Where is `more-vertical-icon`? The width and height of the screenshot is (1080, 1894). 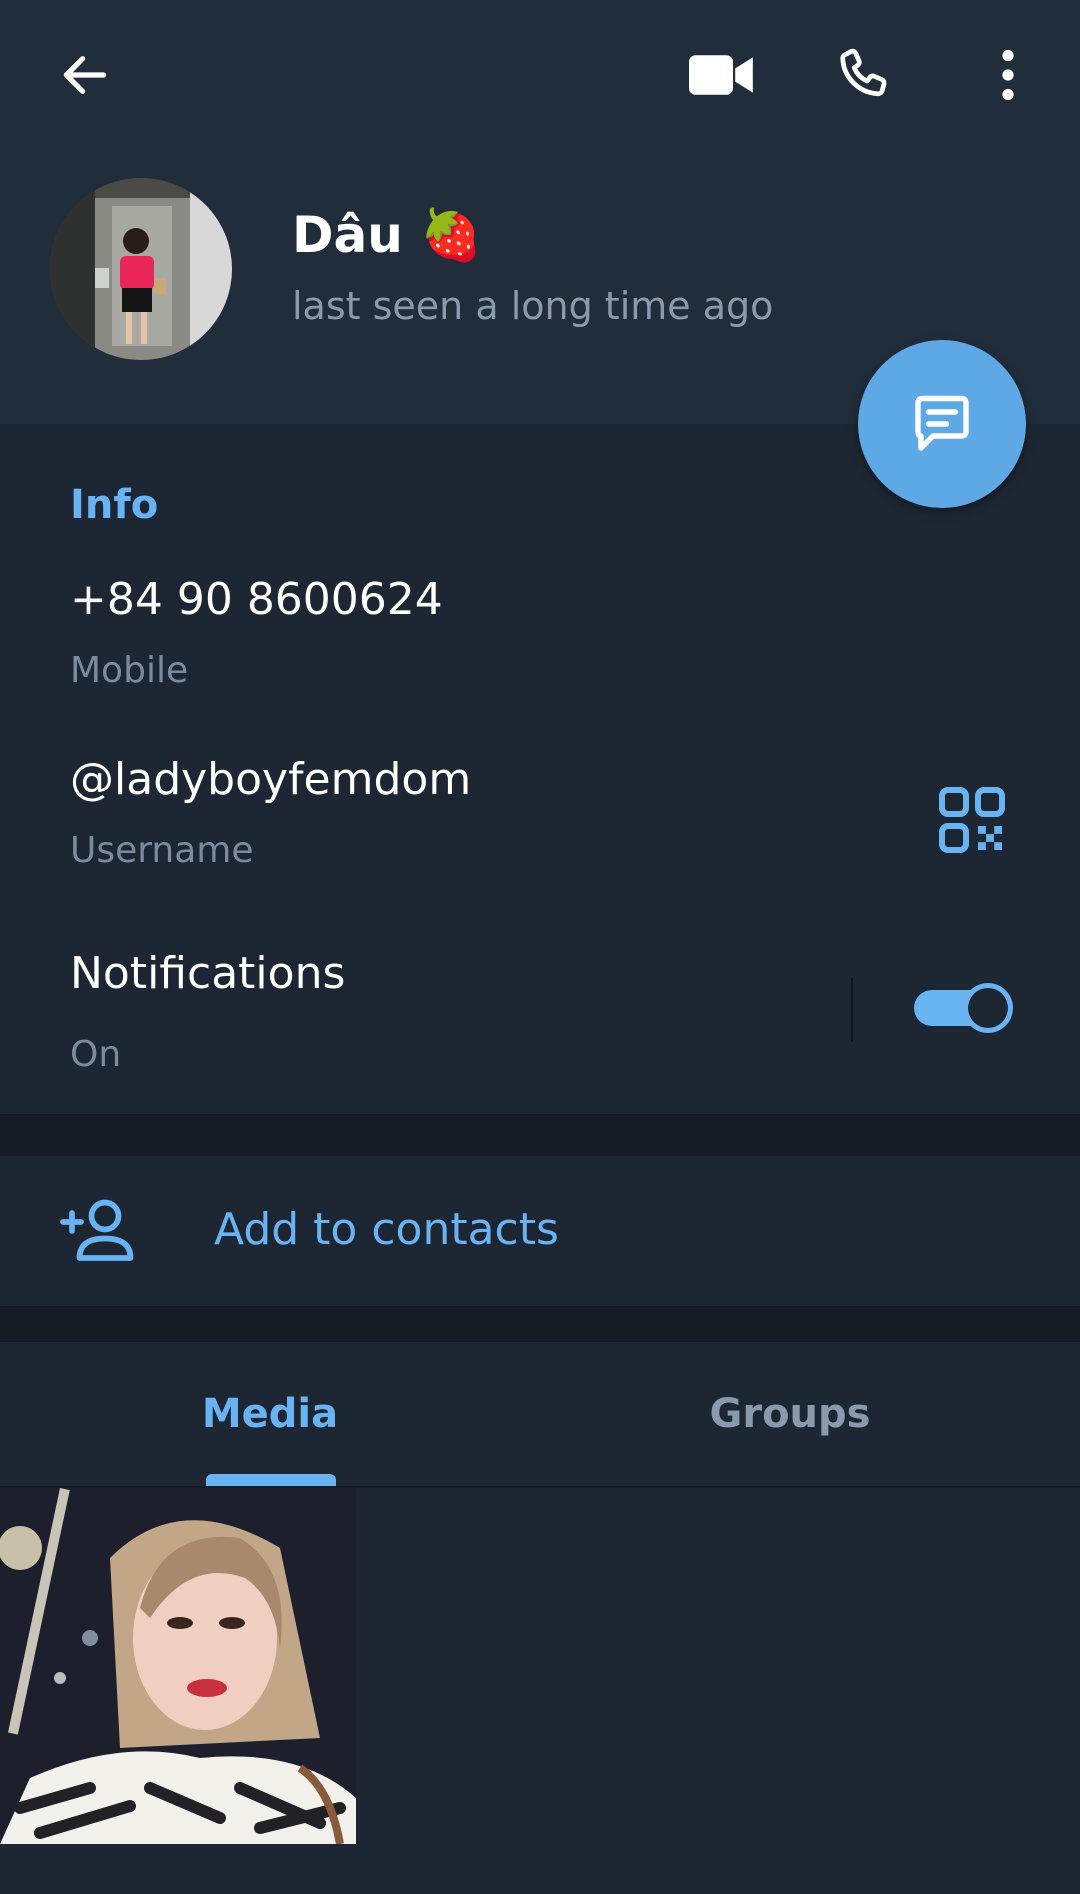 more-vertical-icon is located at coordinates (1008, 75).